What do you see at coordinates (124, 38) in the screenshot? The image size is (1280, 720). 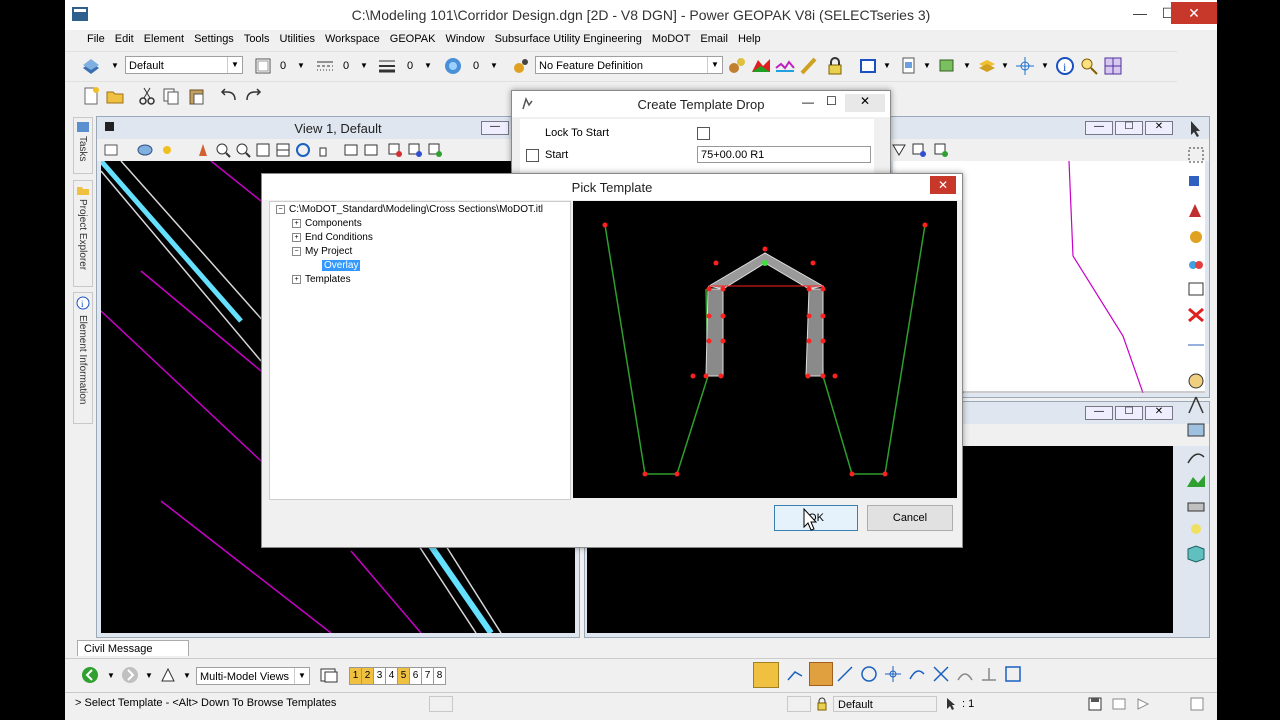 I see `menu-edit: Edit` at bounding box center [124, 38].